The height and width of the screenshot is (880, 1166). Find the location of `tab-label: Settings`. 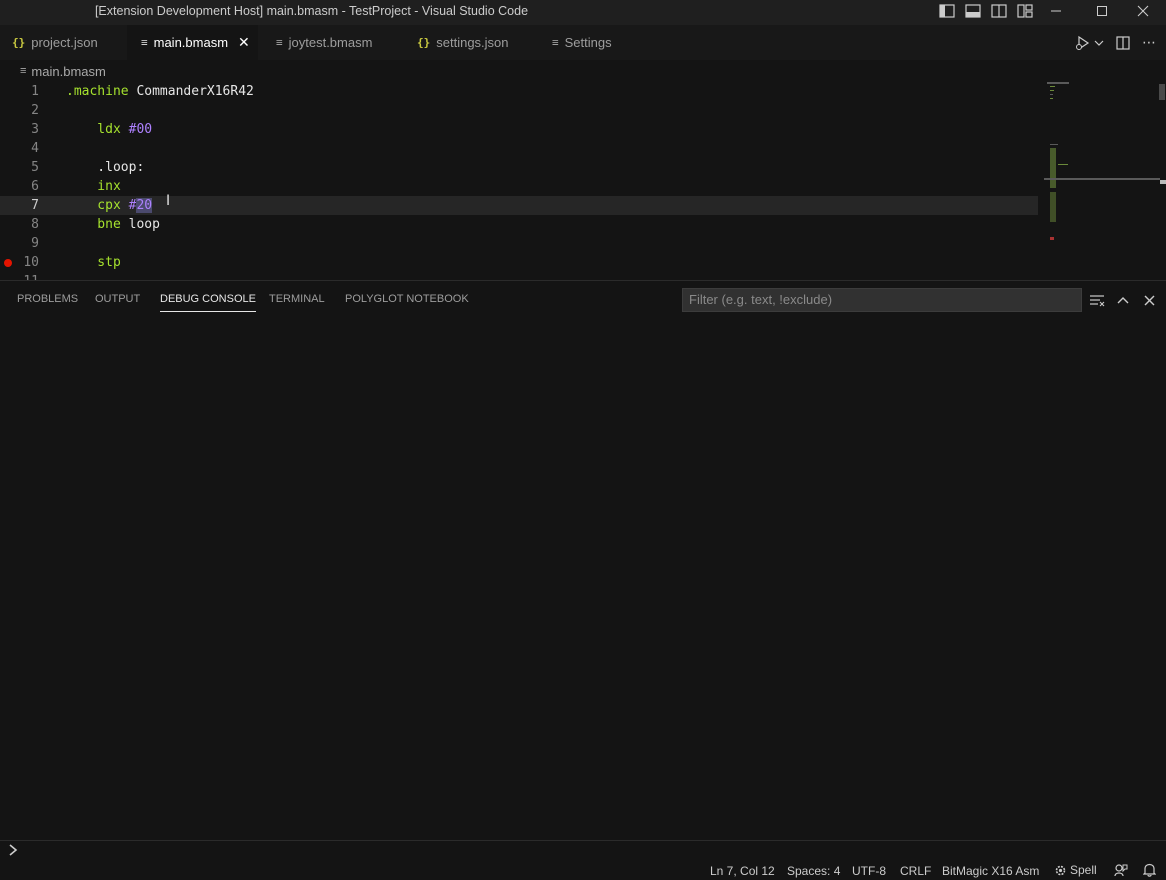

tab-label: Settings is located at coordinates (588, 42).